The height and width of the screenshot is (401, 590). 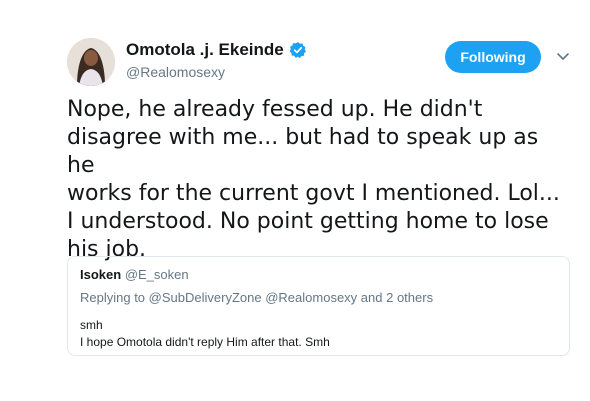 What do you see at coordinates (311, 297) in the screenshot?
I see `replying-to-link-2: @Realomosexy` at bounding box center [311, 297].